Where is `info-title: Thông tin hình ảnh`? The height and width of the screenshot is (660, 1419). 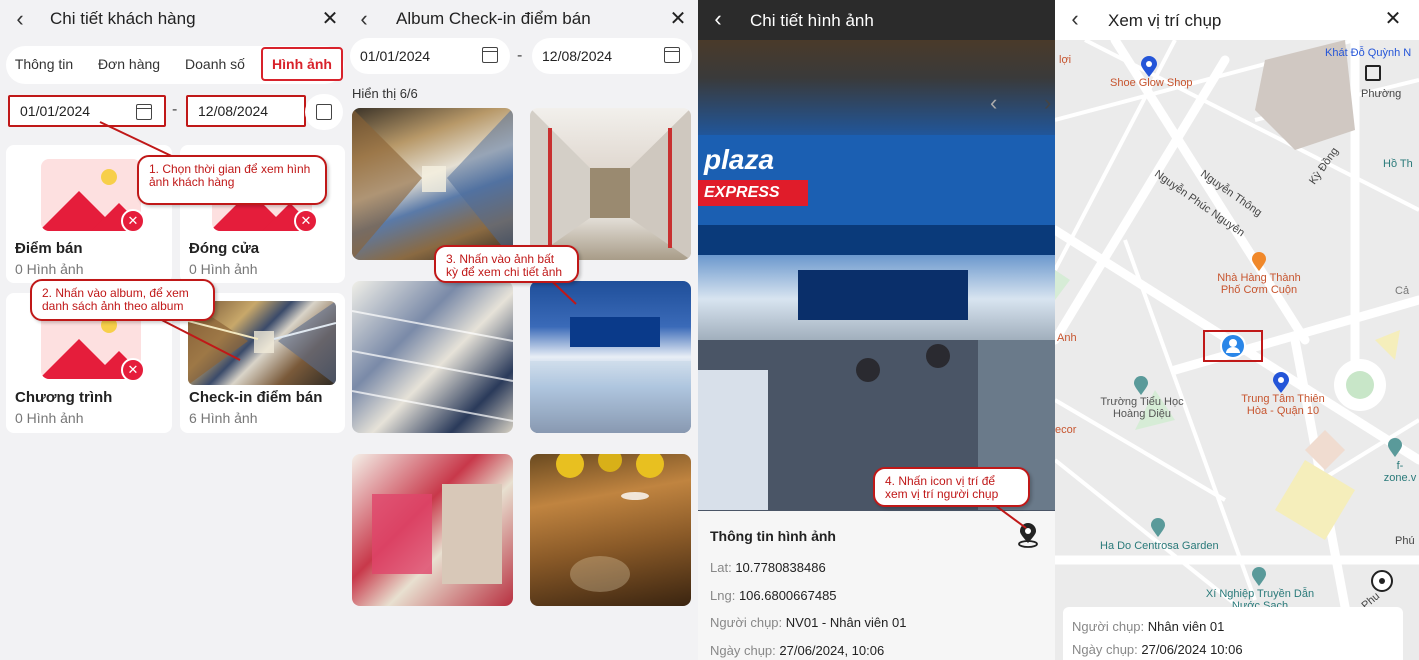
info-title: Thông tin hình ảnh is located at coordinates (773, 536).